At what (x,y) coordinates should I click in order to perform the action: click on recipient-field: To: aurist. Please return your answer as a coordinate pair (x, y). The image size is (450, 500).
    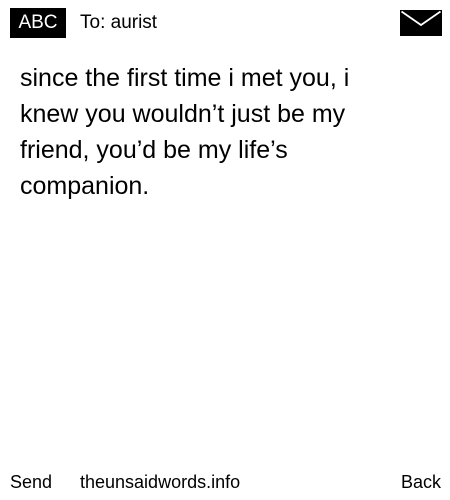
    Looking at the image, I should click on (118, 23).